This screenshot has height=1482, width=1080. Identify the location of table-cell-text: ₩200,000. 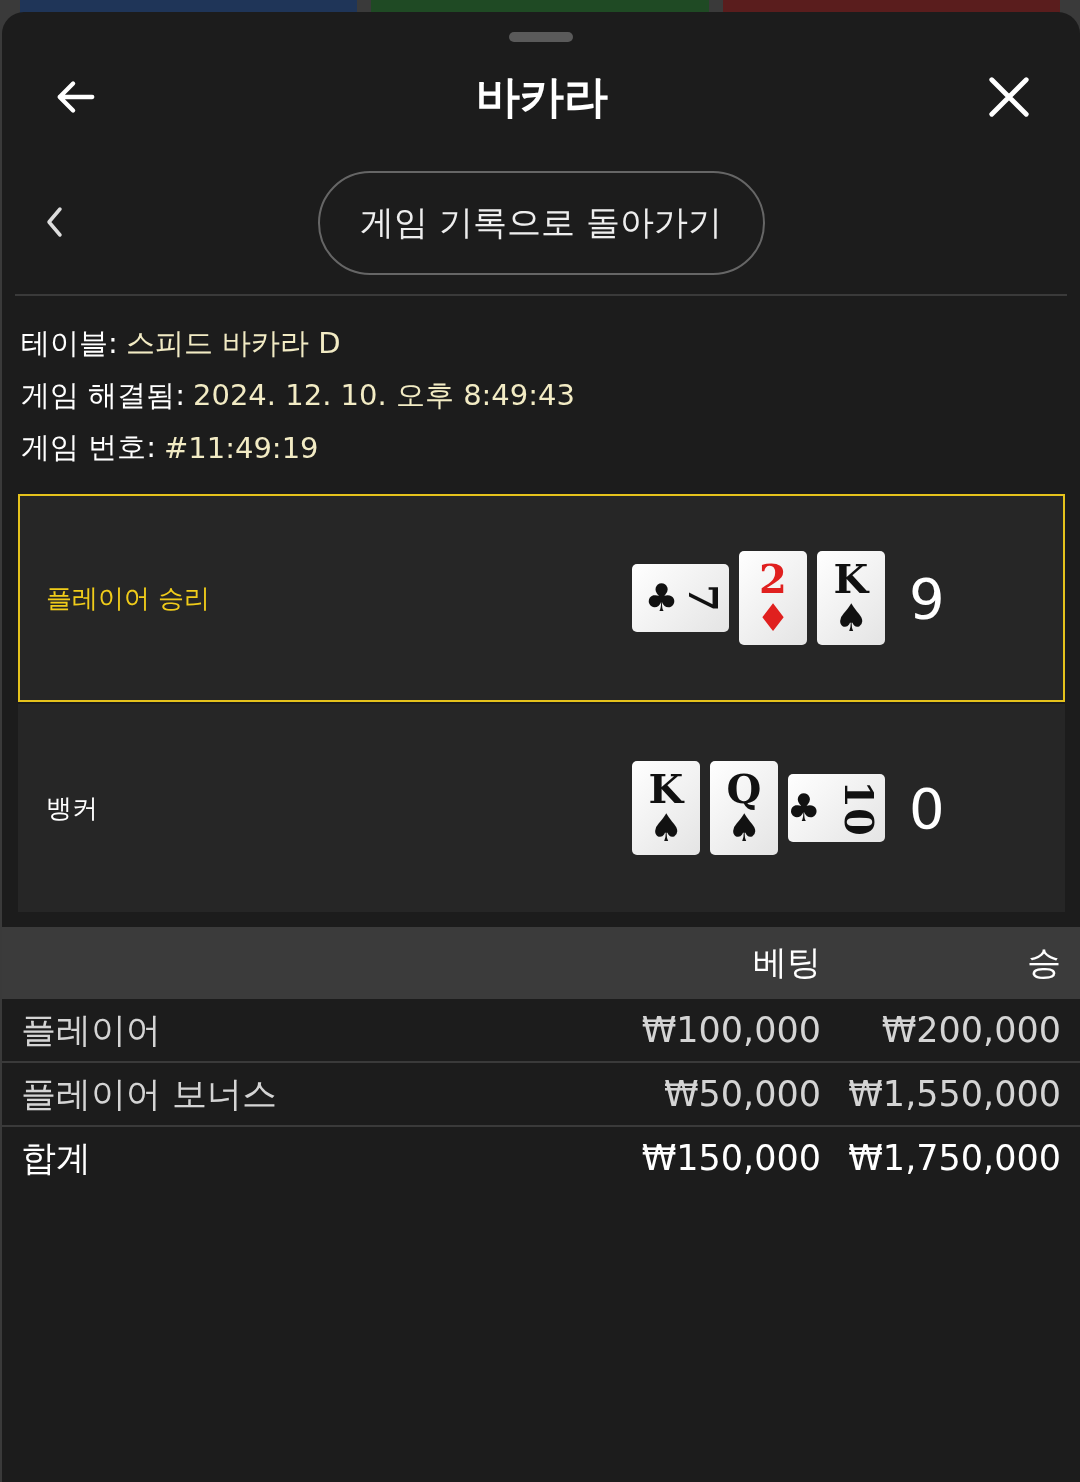
(971, 1030).